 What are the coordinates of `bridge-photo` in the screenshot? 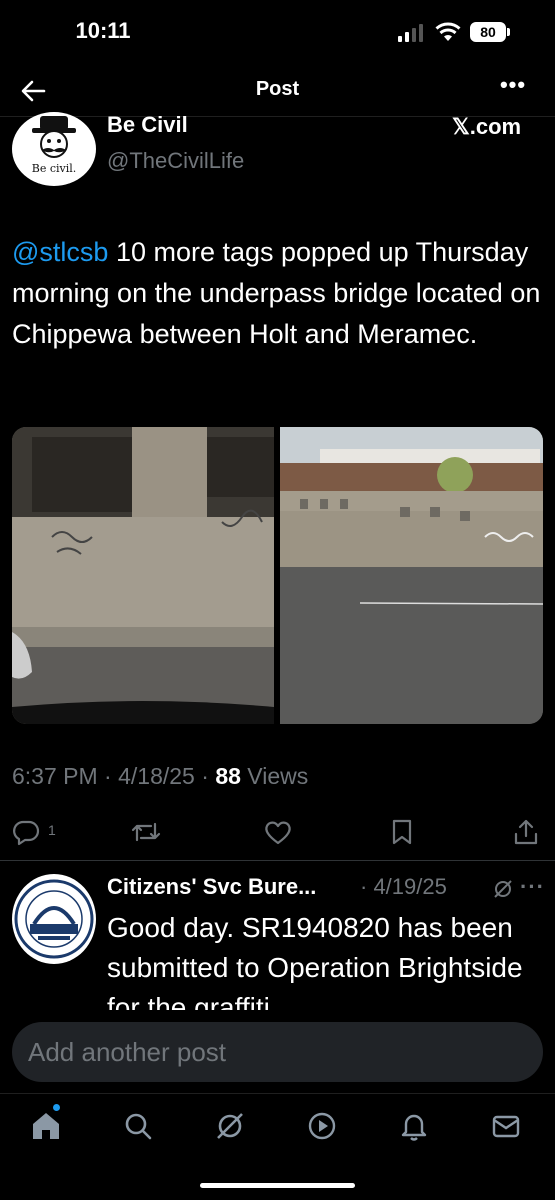 It's located at (411, 575).